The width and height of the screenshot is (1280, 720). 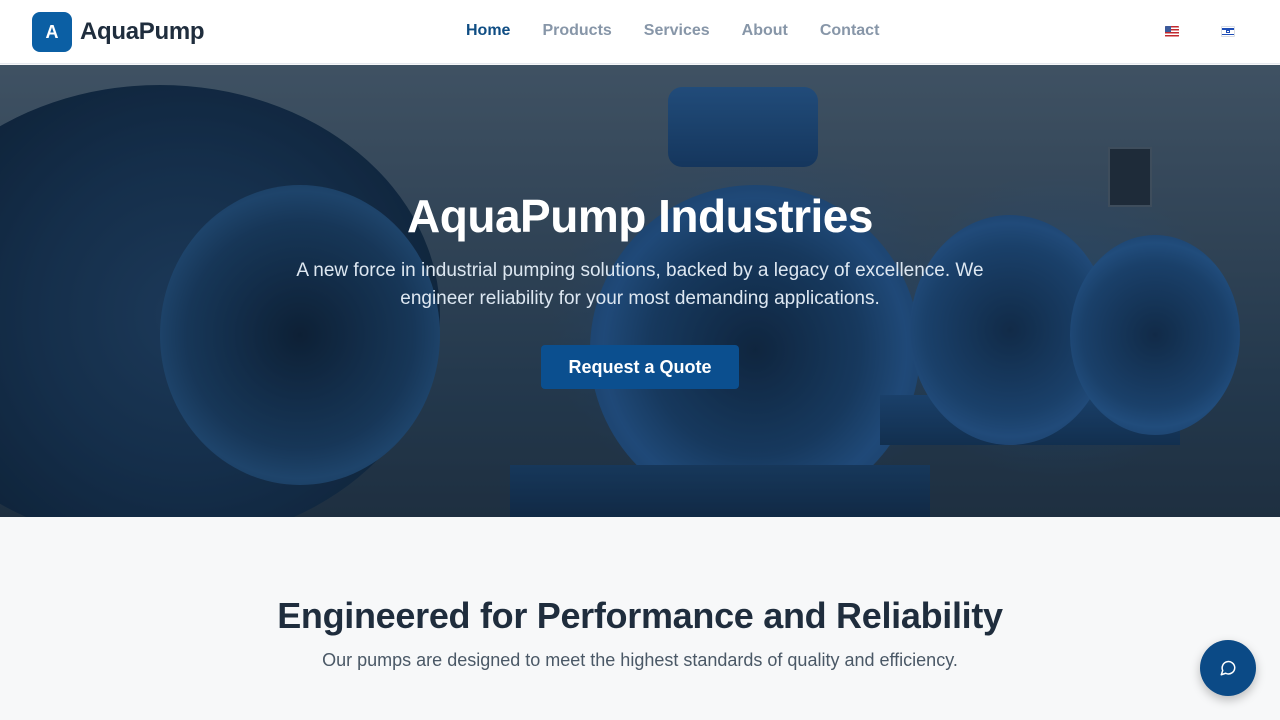 I want to click on israel-flag-icon, so click(x=1228, y=31).